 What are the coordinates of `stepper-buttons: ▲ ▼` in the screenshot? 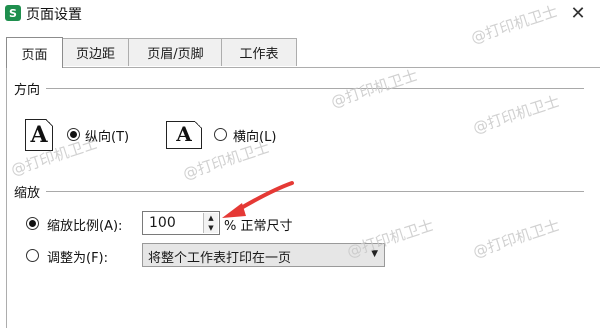 It's located at (210, 223).